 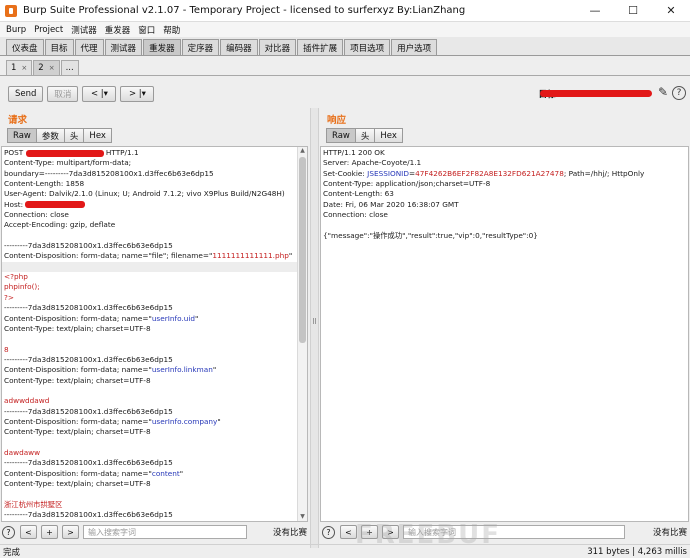 I want to click on forward-button: > |▾, so click(x=137, y=94).